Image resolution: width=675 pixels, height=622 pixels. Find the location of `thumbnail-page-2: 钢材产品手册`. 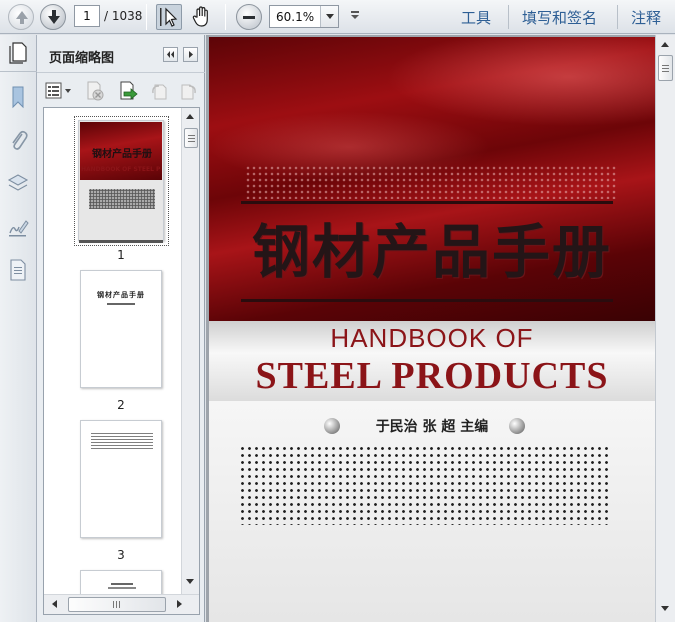

thumbnail-page-2: 钢材产品手册 is located at coordinates (121, 329).